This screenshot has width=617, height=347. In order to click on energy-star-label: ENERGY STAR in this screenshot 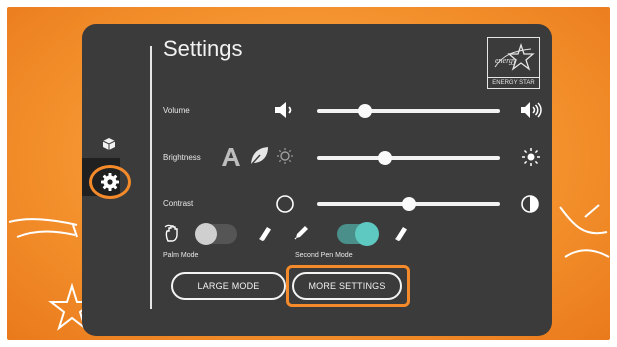, I will do `click(513, 82)`.